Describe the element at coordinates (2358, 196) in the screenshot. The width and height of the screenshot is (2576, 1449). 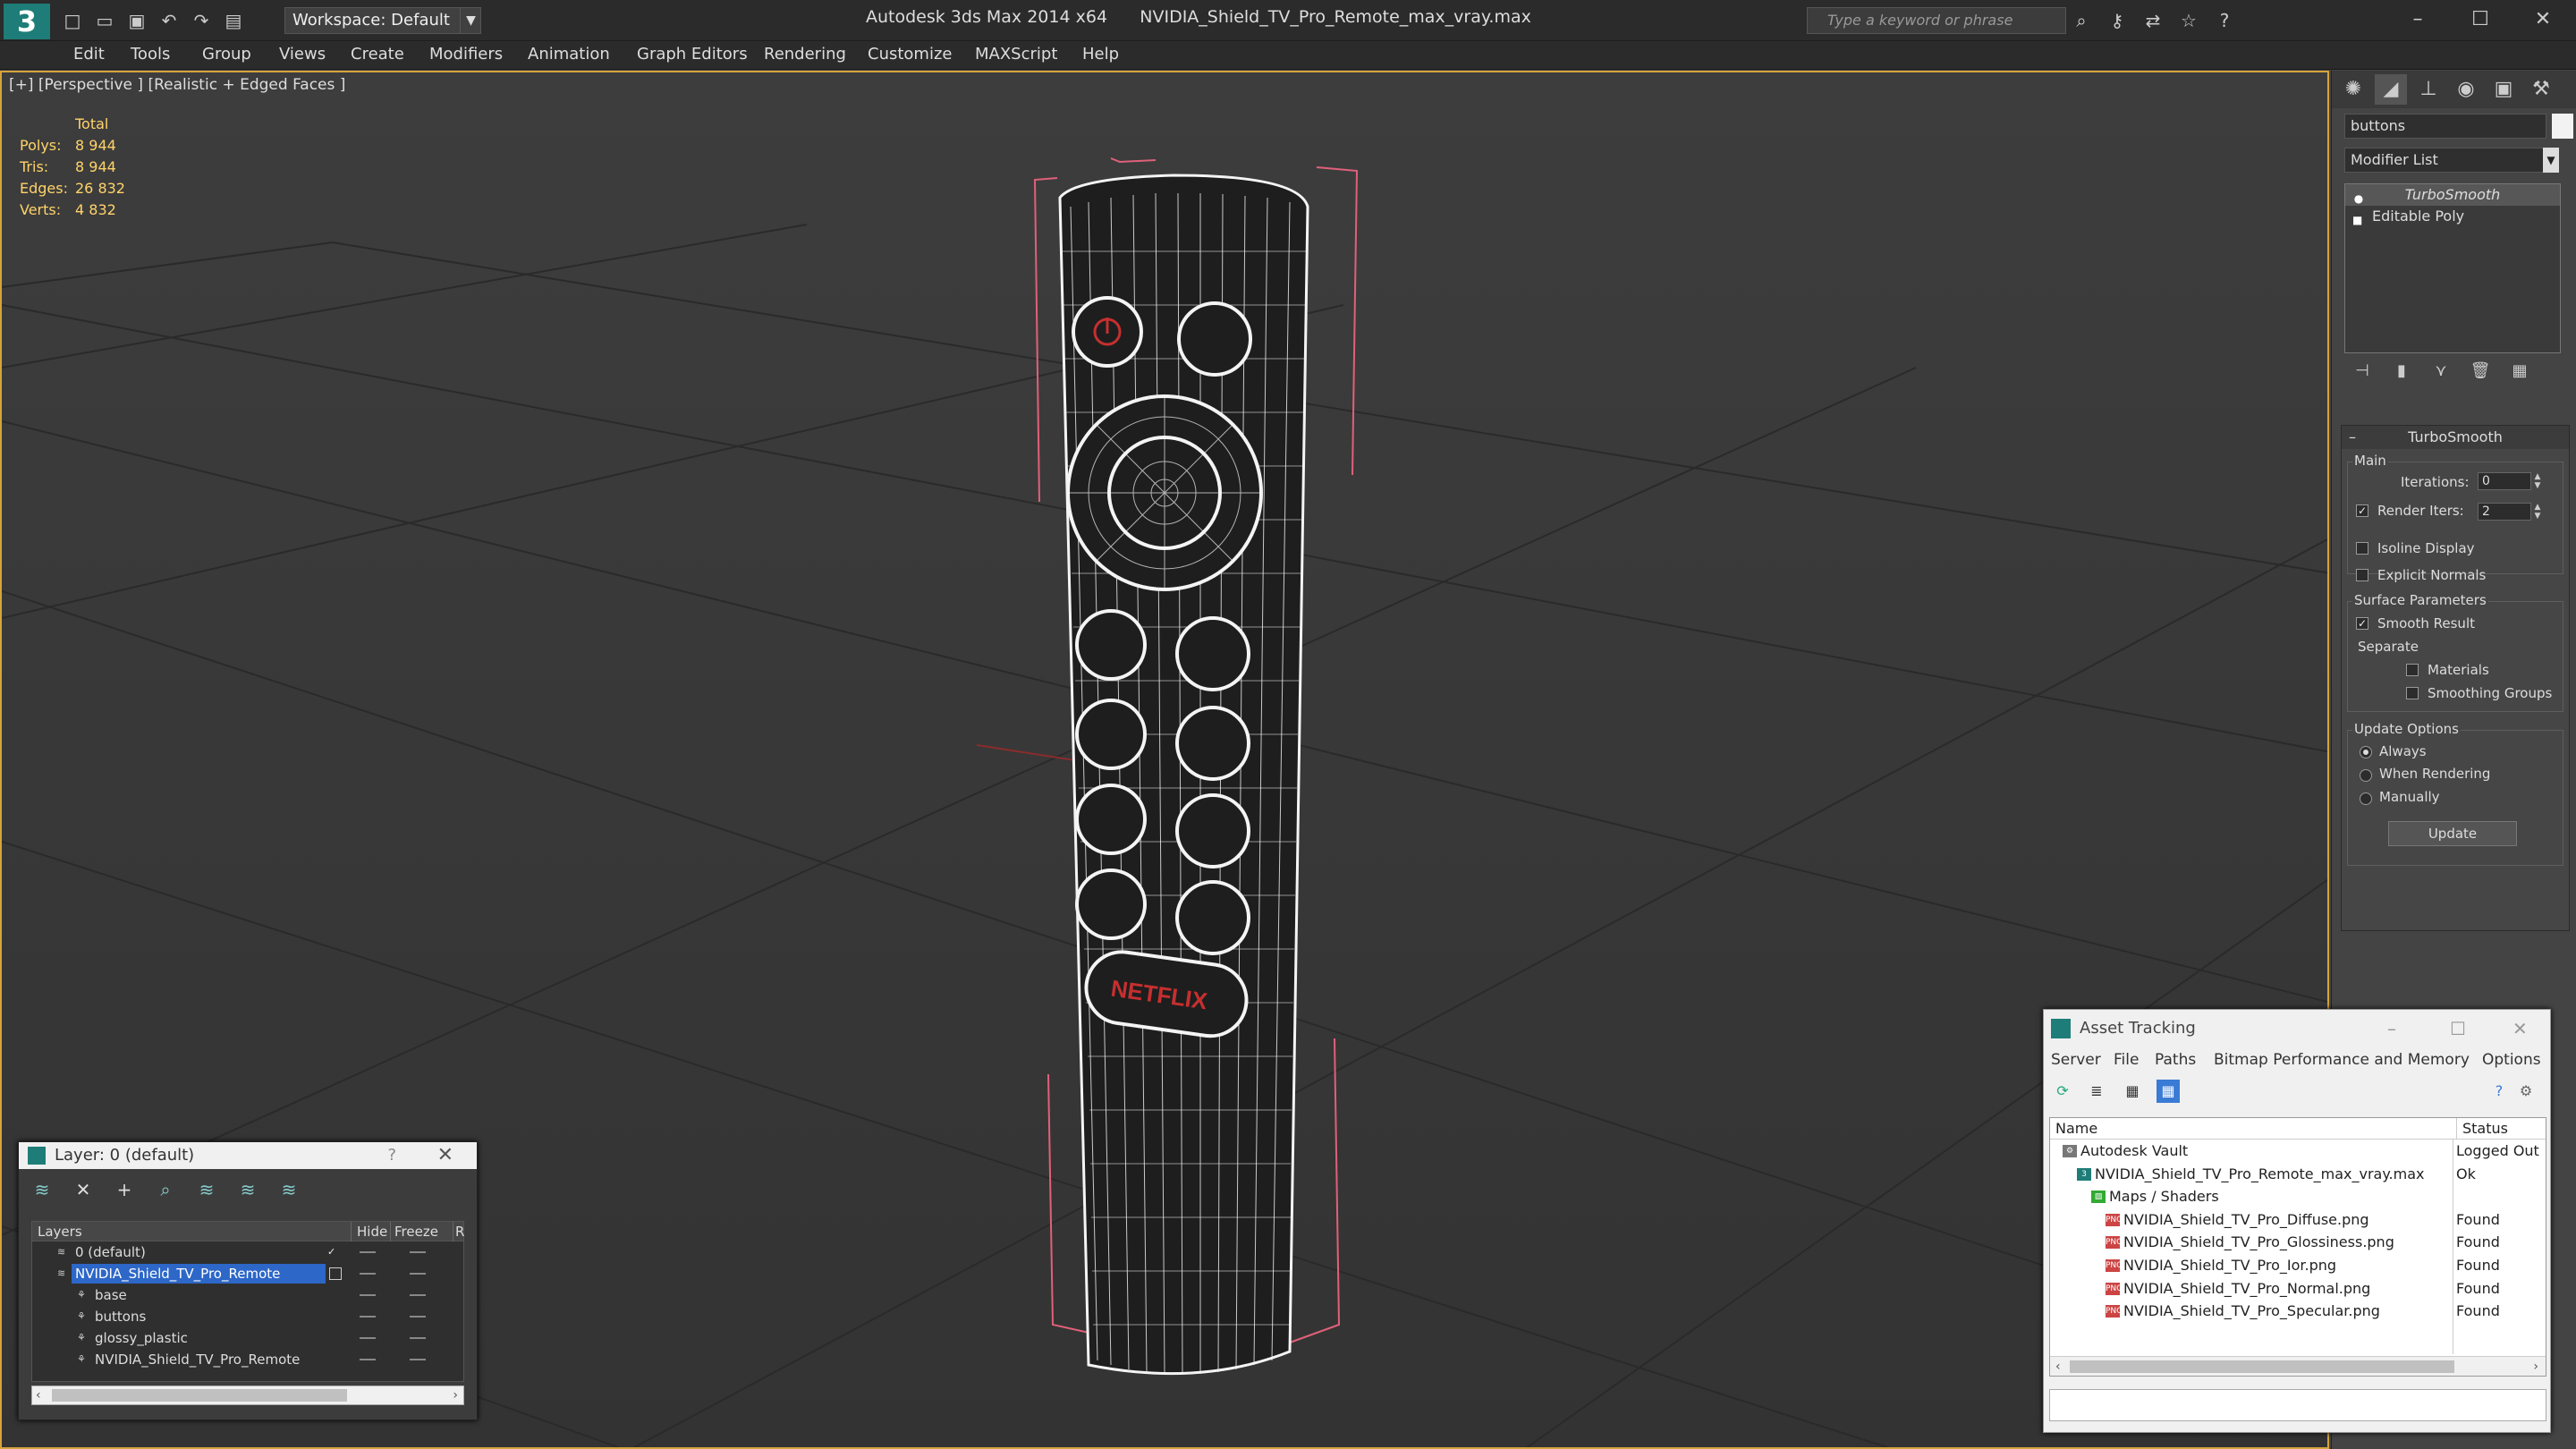
I see `lightbulb-icon: ●` at that location.